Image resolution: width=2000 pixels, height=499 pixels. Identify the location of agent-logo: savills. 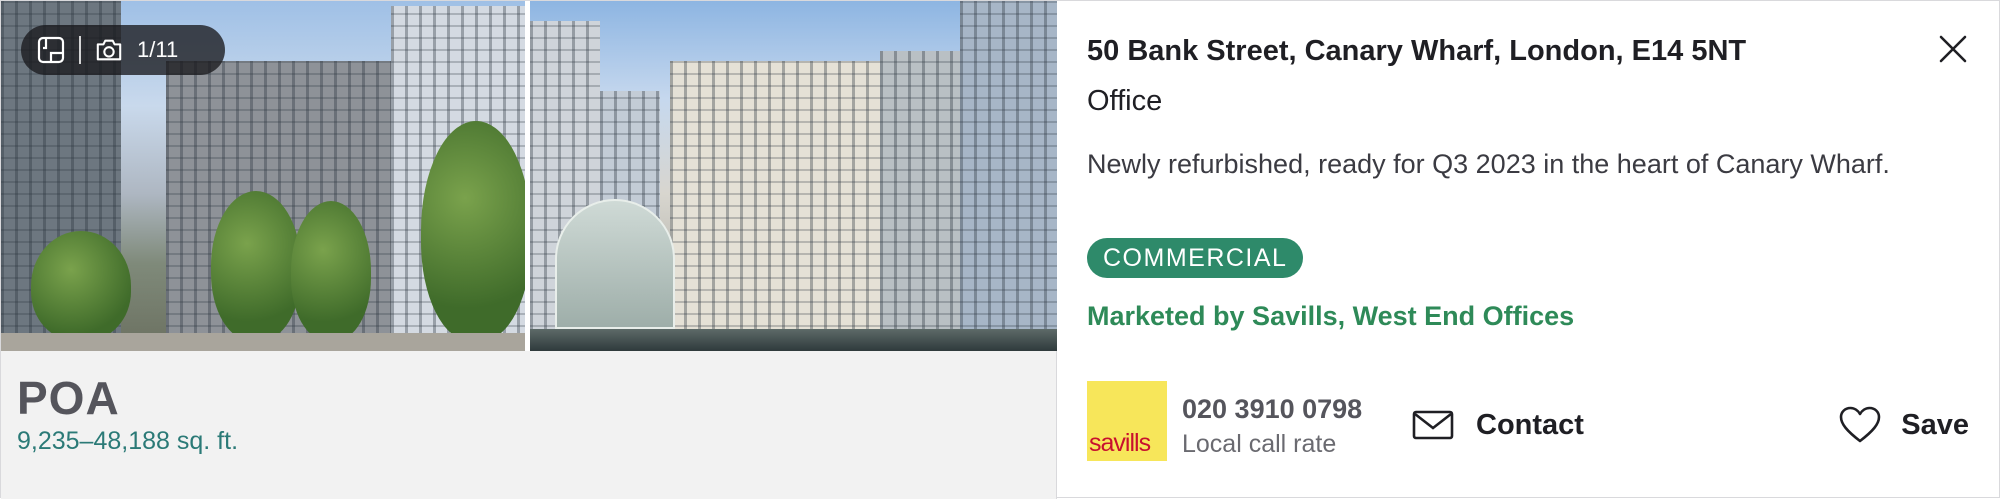
(1127, 421).